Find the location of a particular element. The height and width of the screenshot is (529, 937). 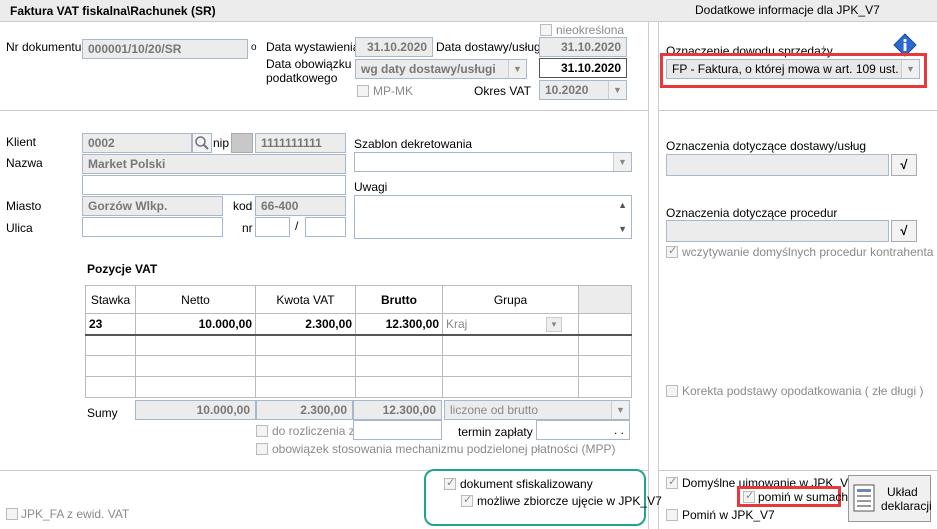

klient-label: Klient is located at coordinates (21, 142).